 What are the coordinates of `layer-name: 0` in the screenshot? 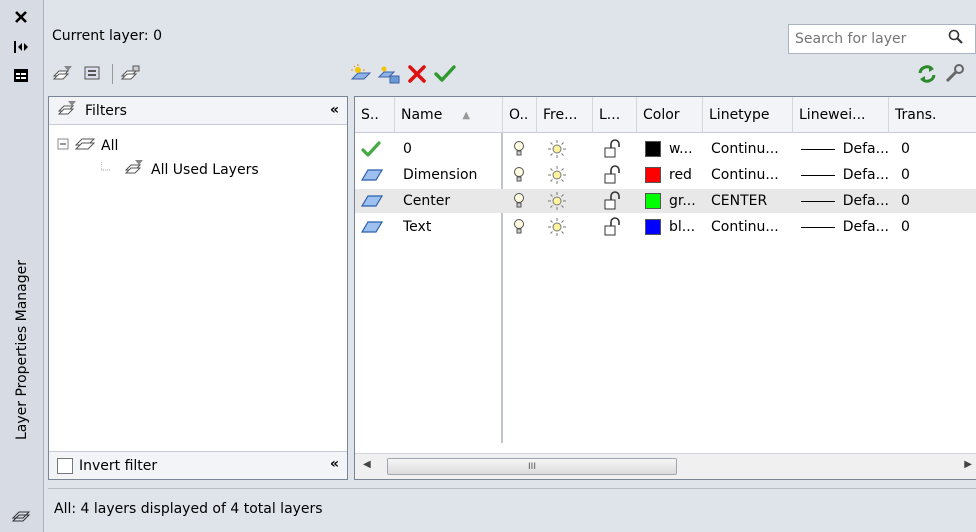 It's located at (452, 149).